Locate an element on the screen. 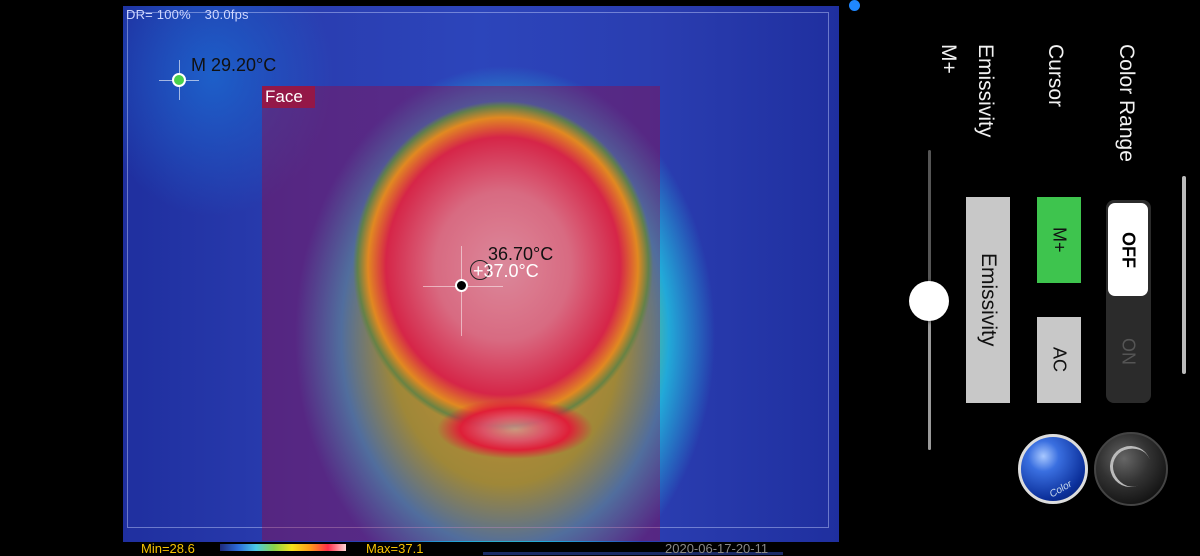  max-temperature-scale: Max=37.1 is located at coordinates (395, 548).